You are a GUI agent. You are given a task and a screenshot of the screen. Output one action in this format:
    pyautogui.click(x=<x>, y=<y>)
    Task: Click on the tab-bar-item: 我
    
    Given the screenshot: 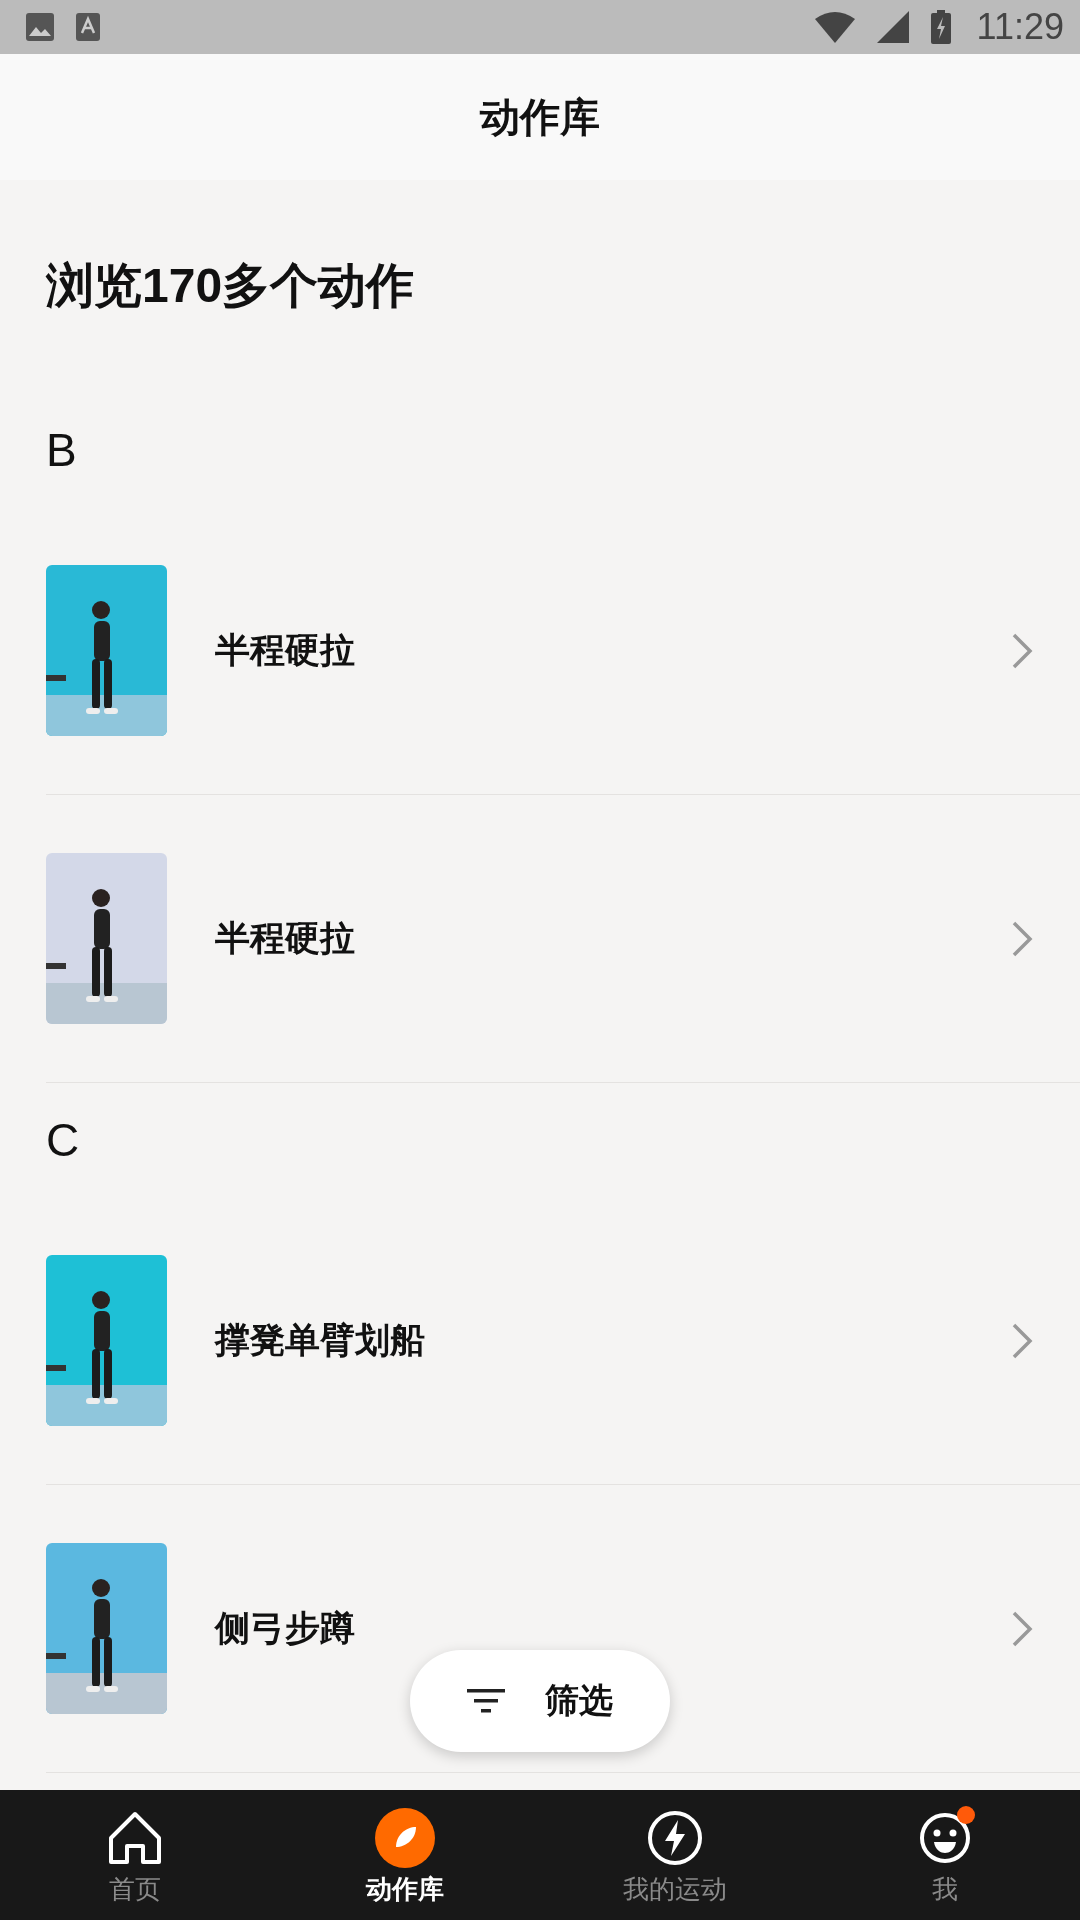 What is the action you would take?
    pyautogui.click(x=945, y=1855)
    